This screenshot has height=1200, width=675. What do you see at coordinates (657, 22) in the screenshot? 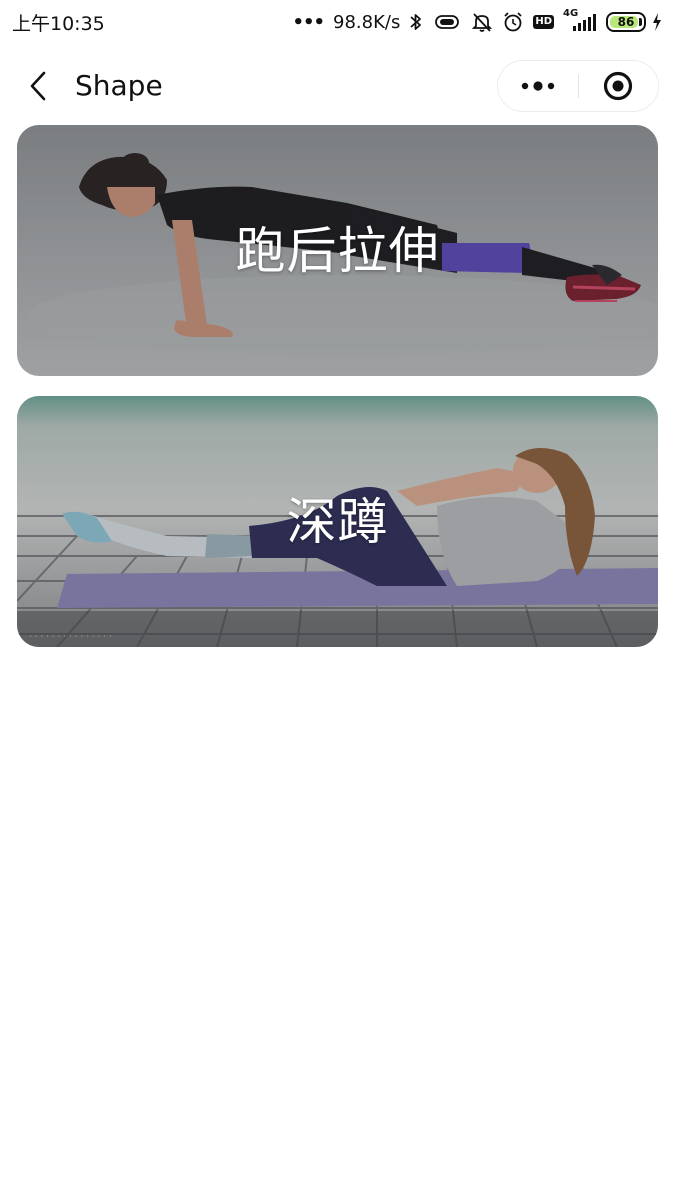
I see `charging-icon` at bounding box center [657, 22].